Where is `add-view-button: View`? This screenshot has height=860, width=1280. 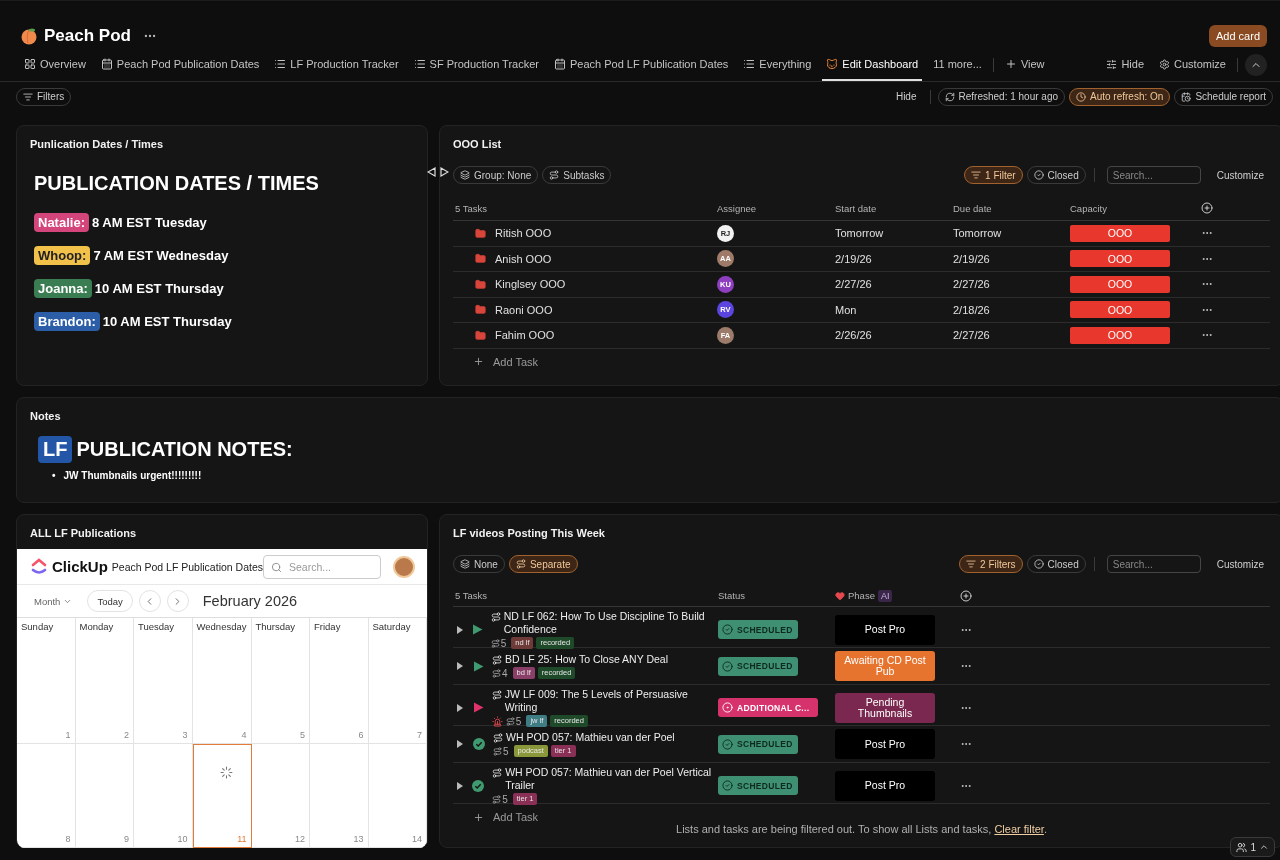
add-view-button: View is located at coordinates (1024, 65).